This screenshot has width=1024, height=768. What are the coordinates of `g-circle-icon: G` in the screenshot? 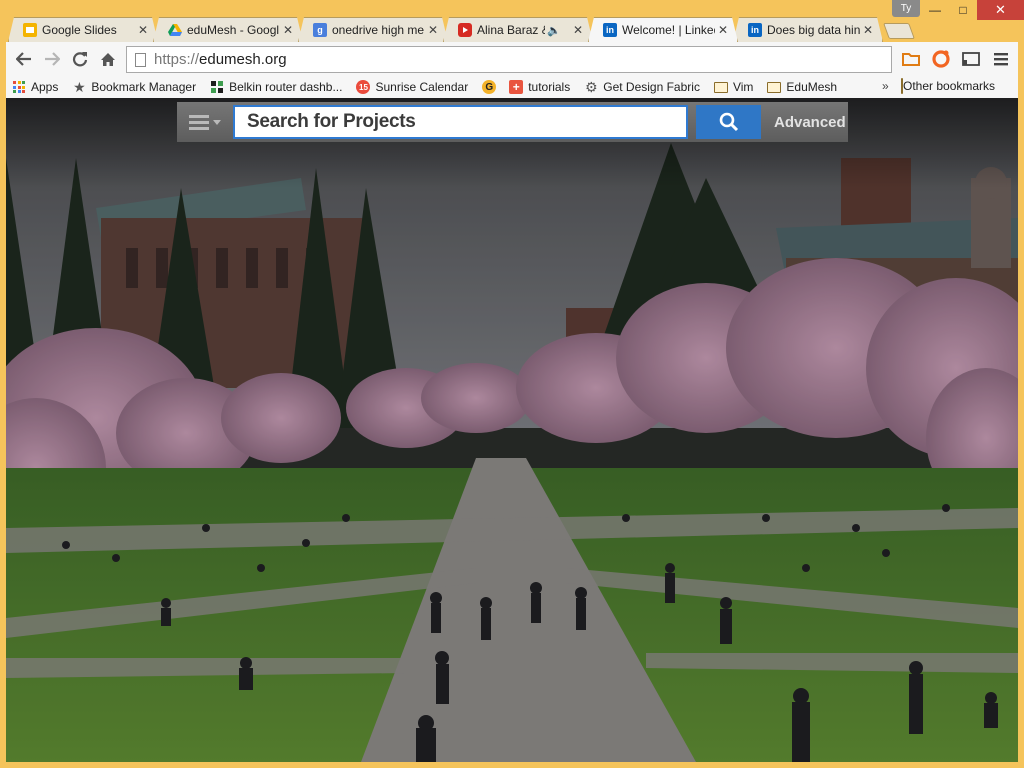 It's located at (489, 87).